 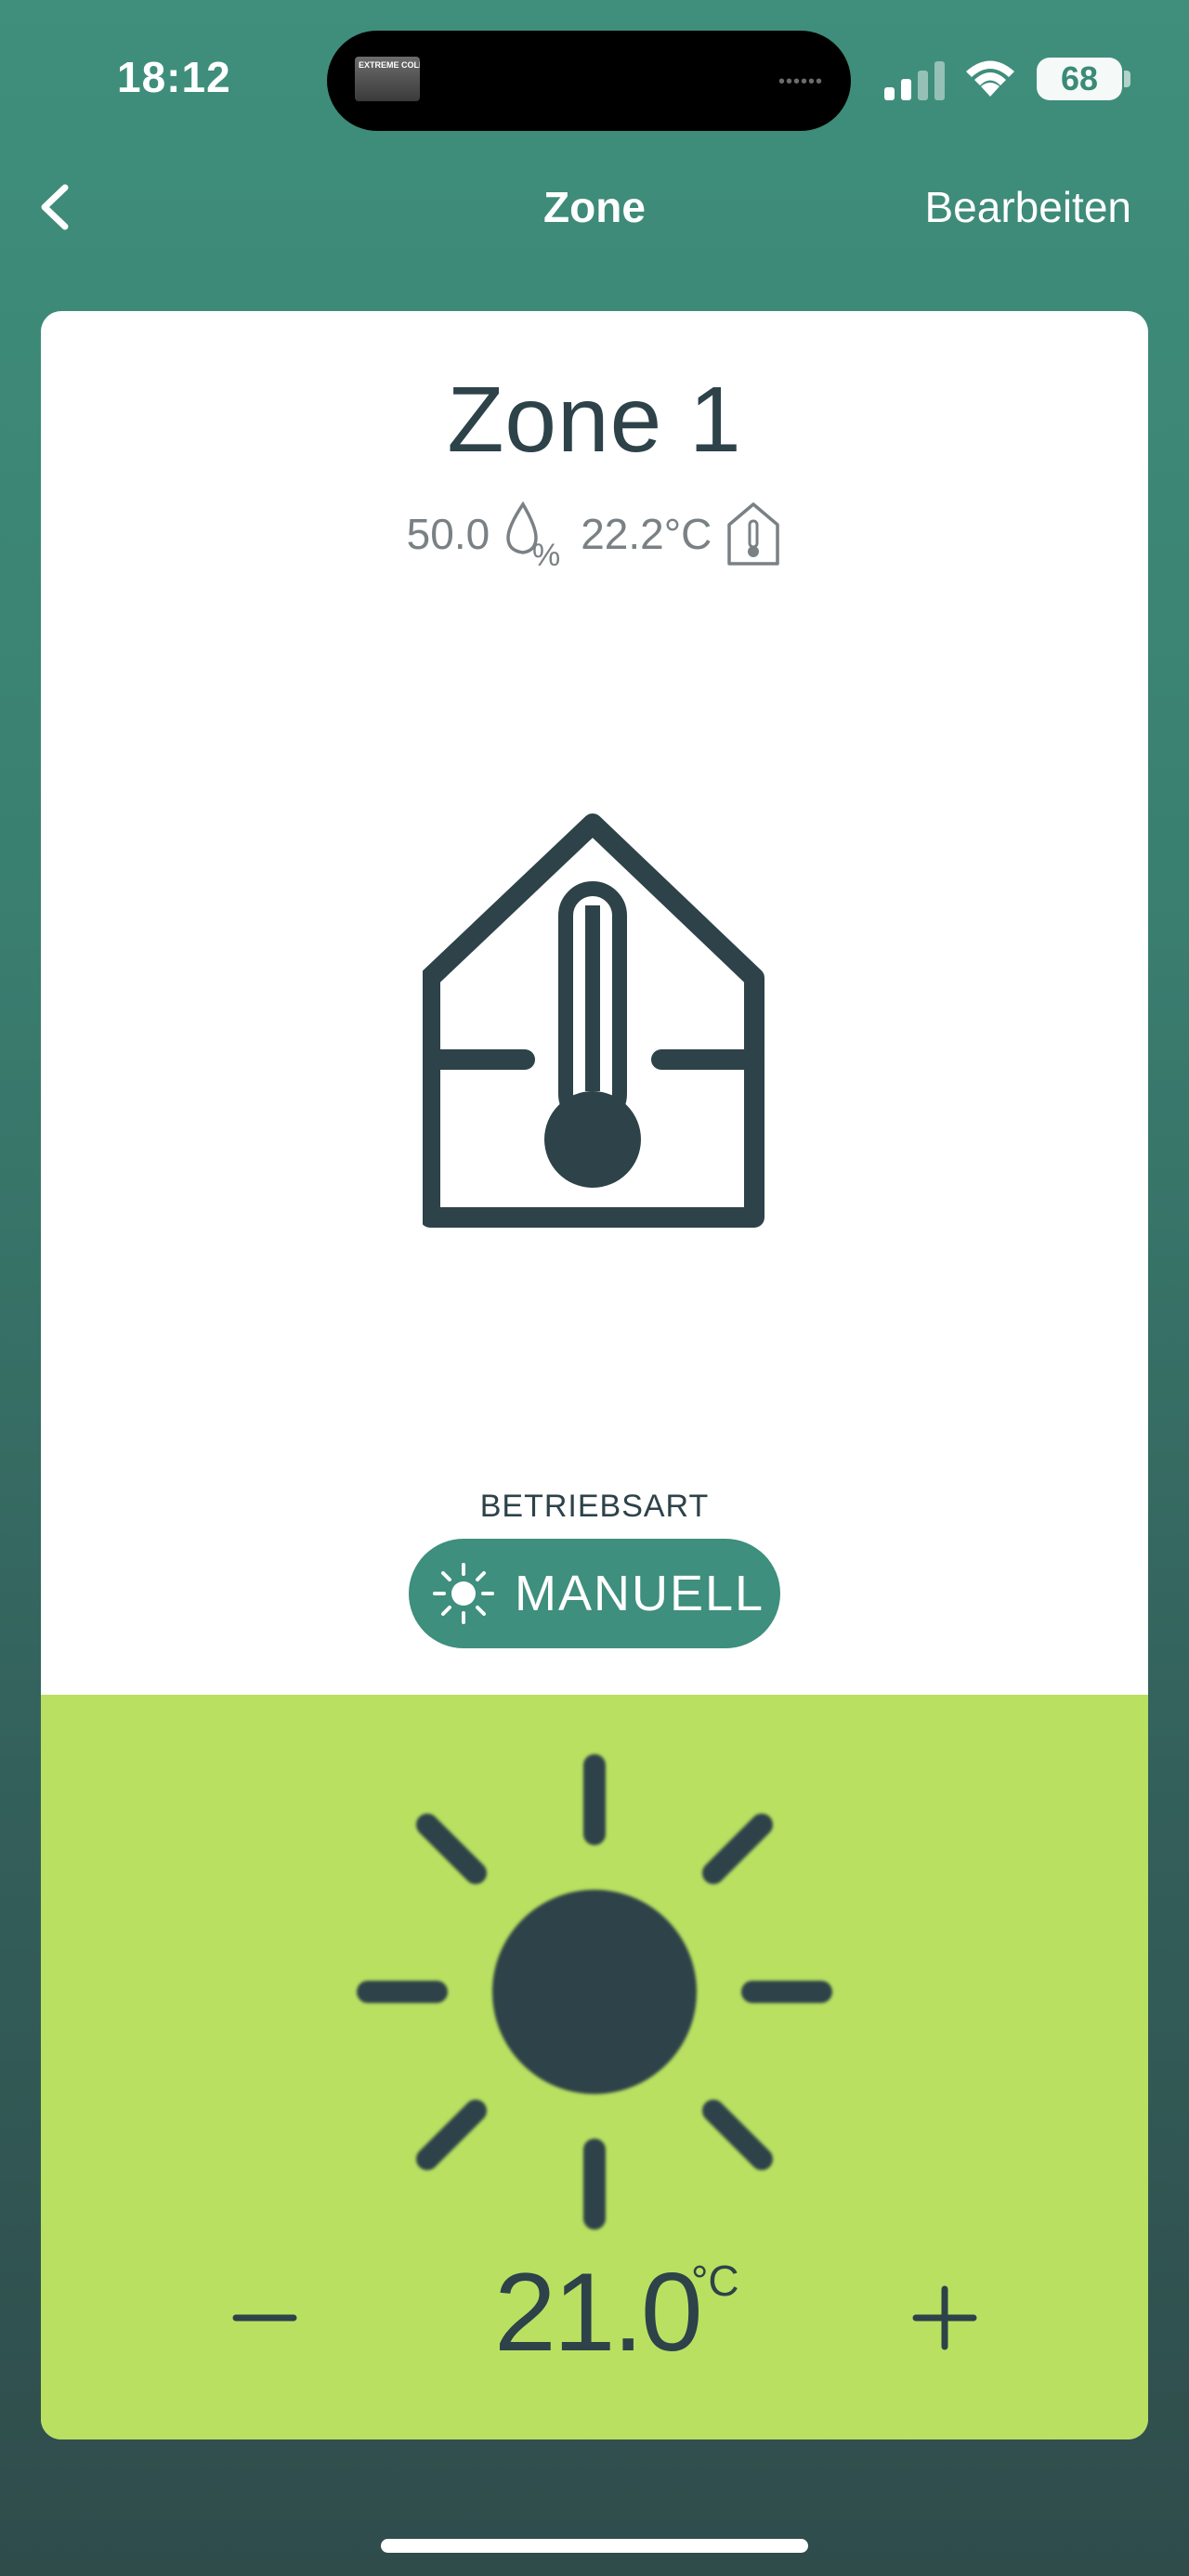 What do you see at coordinates (174, 77) in the screenshot?
I see `status-time: 18:12` at bounding box center [174, 77].